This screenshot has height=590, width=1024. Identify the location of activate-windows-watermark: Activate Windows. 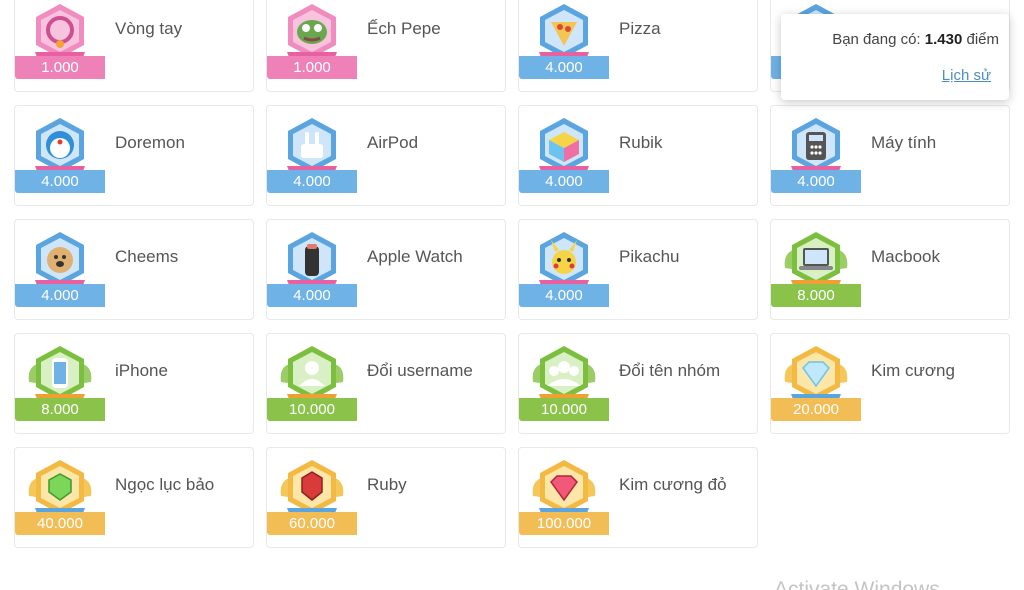
(857, 584).